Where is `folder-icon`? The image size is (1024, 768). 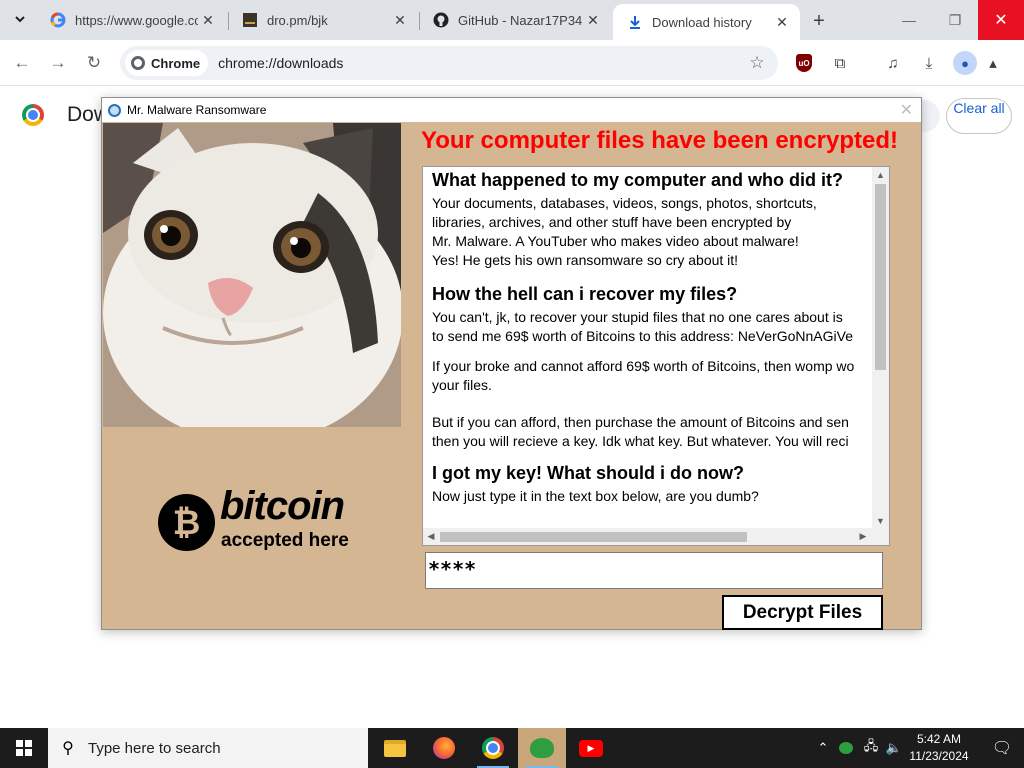 folder-icon is located at coordinates (395, 748).